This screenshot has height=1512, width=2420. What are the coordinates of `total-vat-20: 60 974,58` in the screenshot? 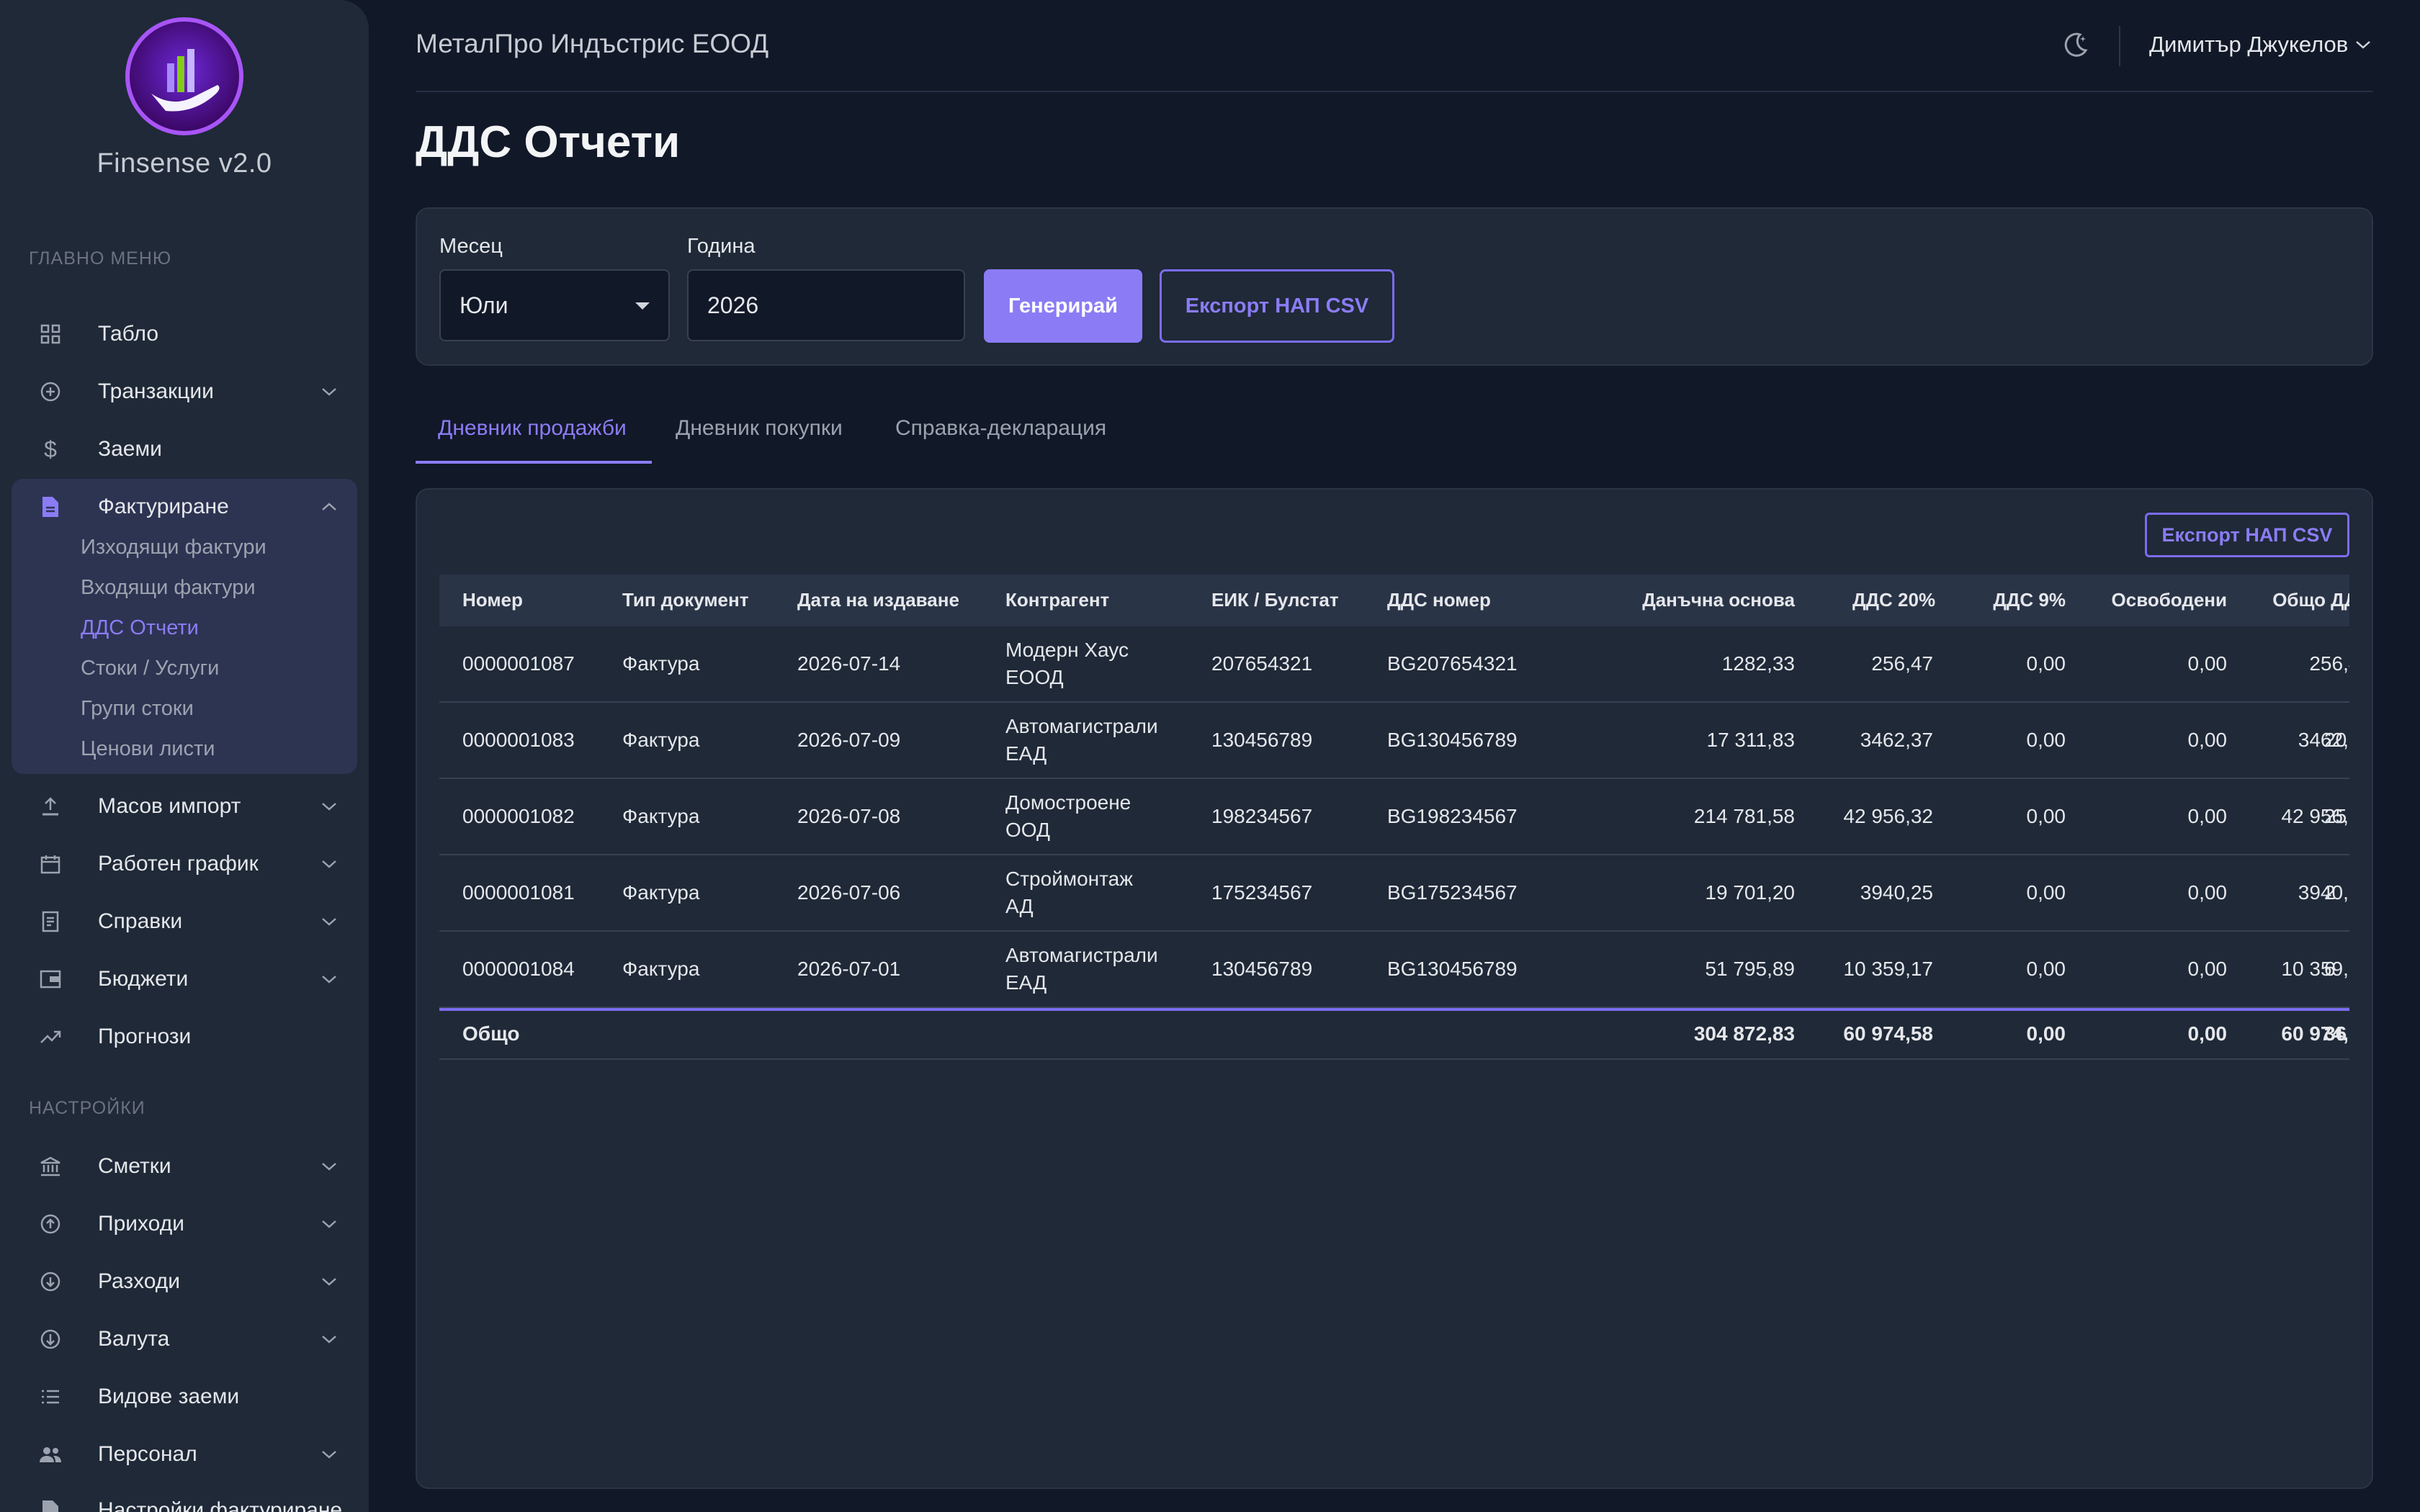 It's located at (1888, 1033).